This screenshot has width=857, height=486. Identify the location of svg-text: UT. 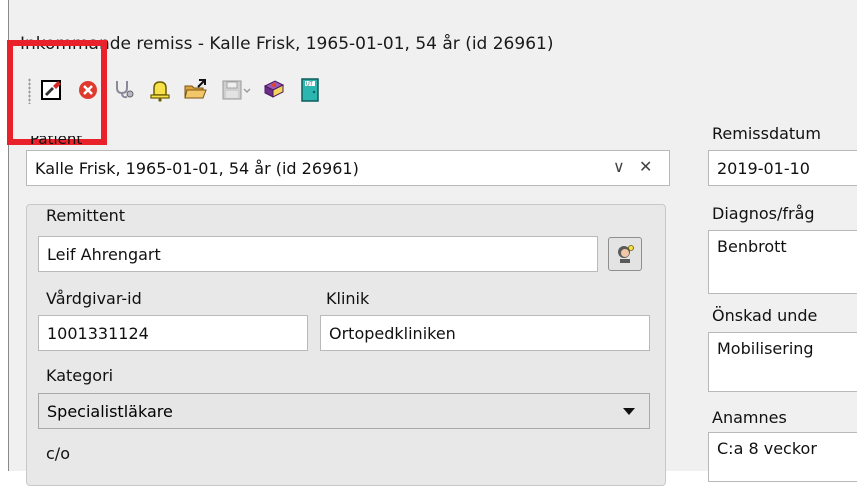
(310, 85).